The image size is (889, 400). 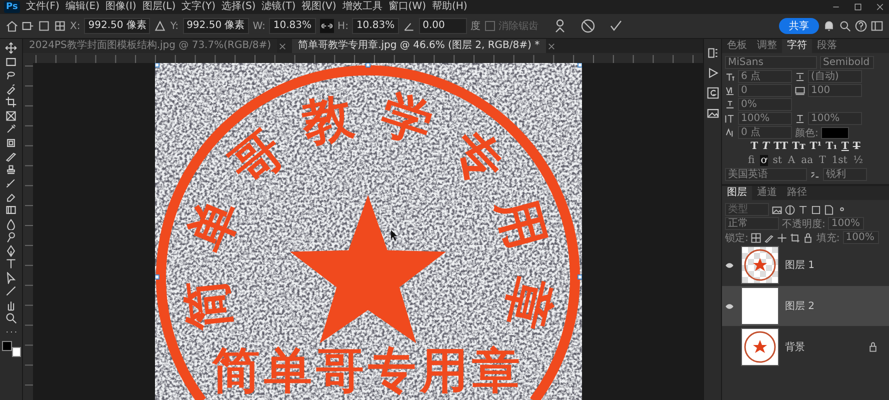 What do you see at coordinates (489, 26) in the screenshot?
I see `checkbox` at bounding box center [489, 26].